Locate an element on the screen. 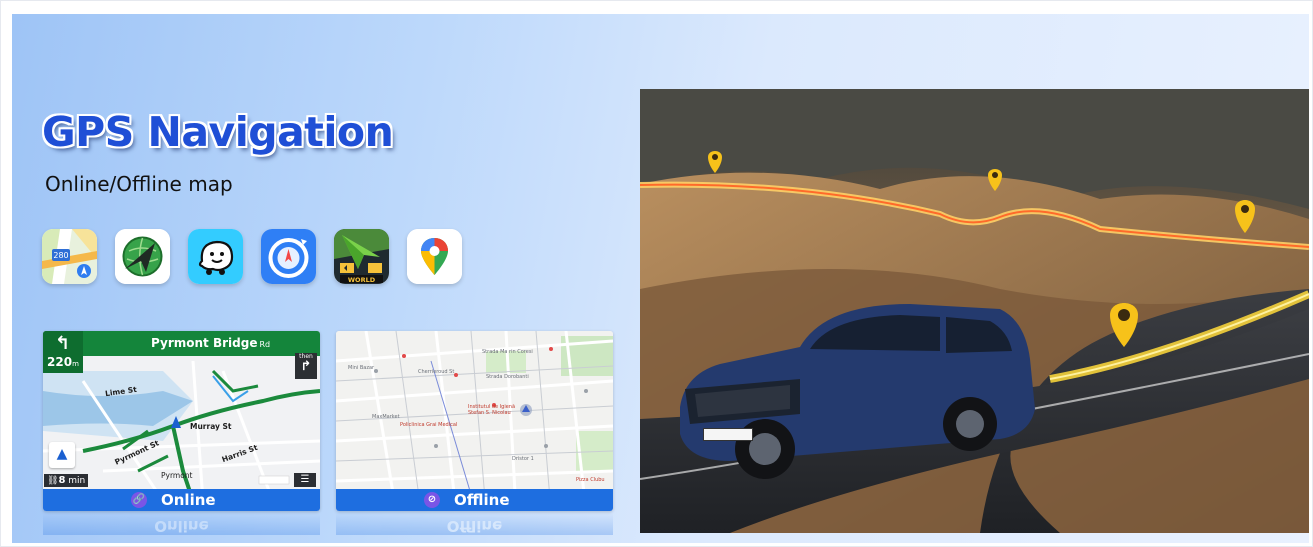  page-title: GPS Navigation is located at coordinates (218, 132).